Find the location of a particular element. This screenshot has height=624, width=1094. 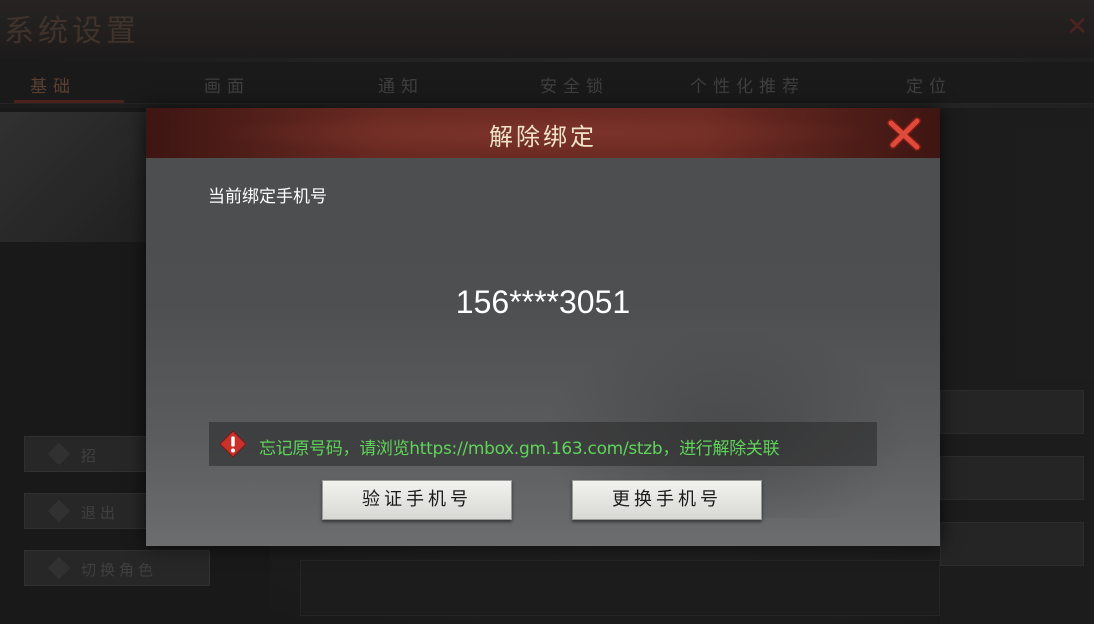

verify-phone-button: 验证手机号 is located at coordinates (417, 500).